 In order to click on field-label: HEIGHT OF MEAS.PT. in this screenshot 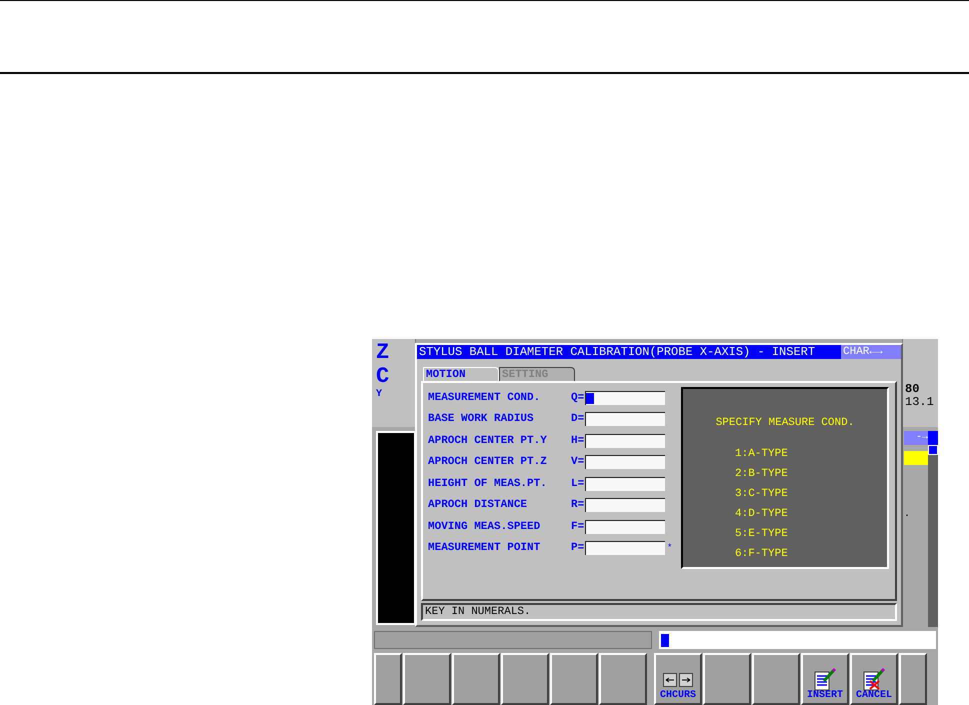, I will do `click(488, 484)`.